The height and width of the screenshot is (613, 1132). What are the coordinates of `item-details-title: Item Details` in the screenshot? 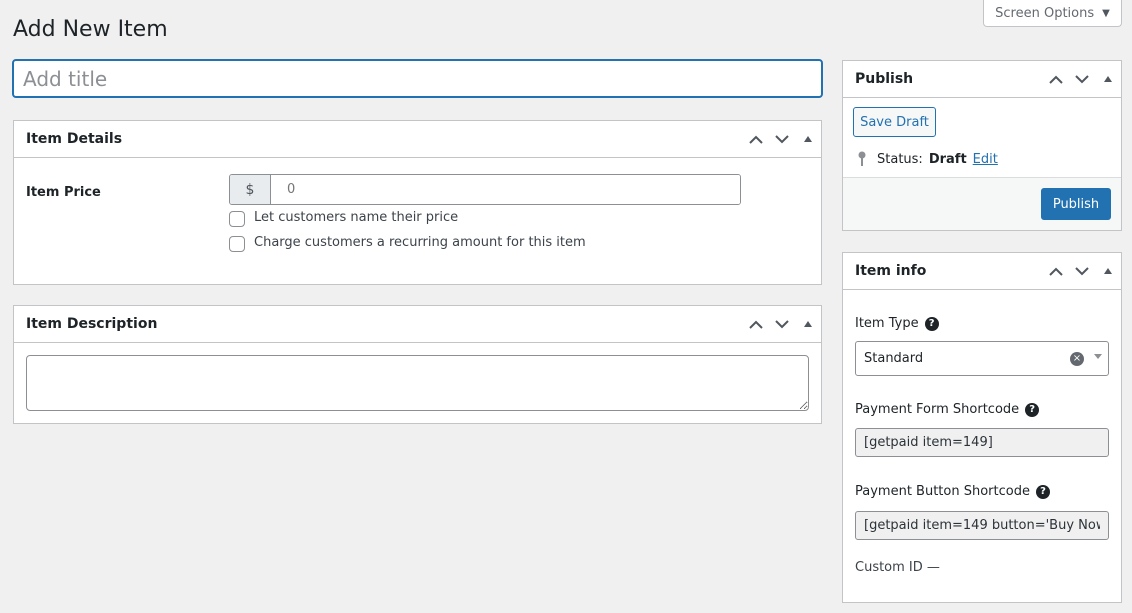 It's located at (74, 139).